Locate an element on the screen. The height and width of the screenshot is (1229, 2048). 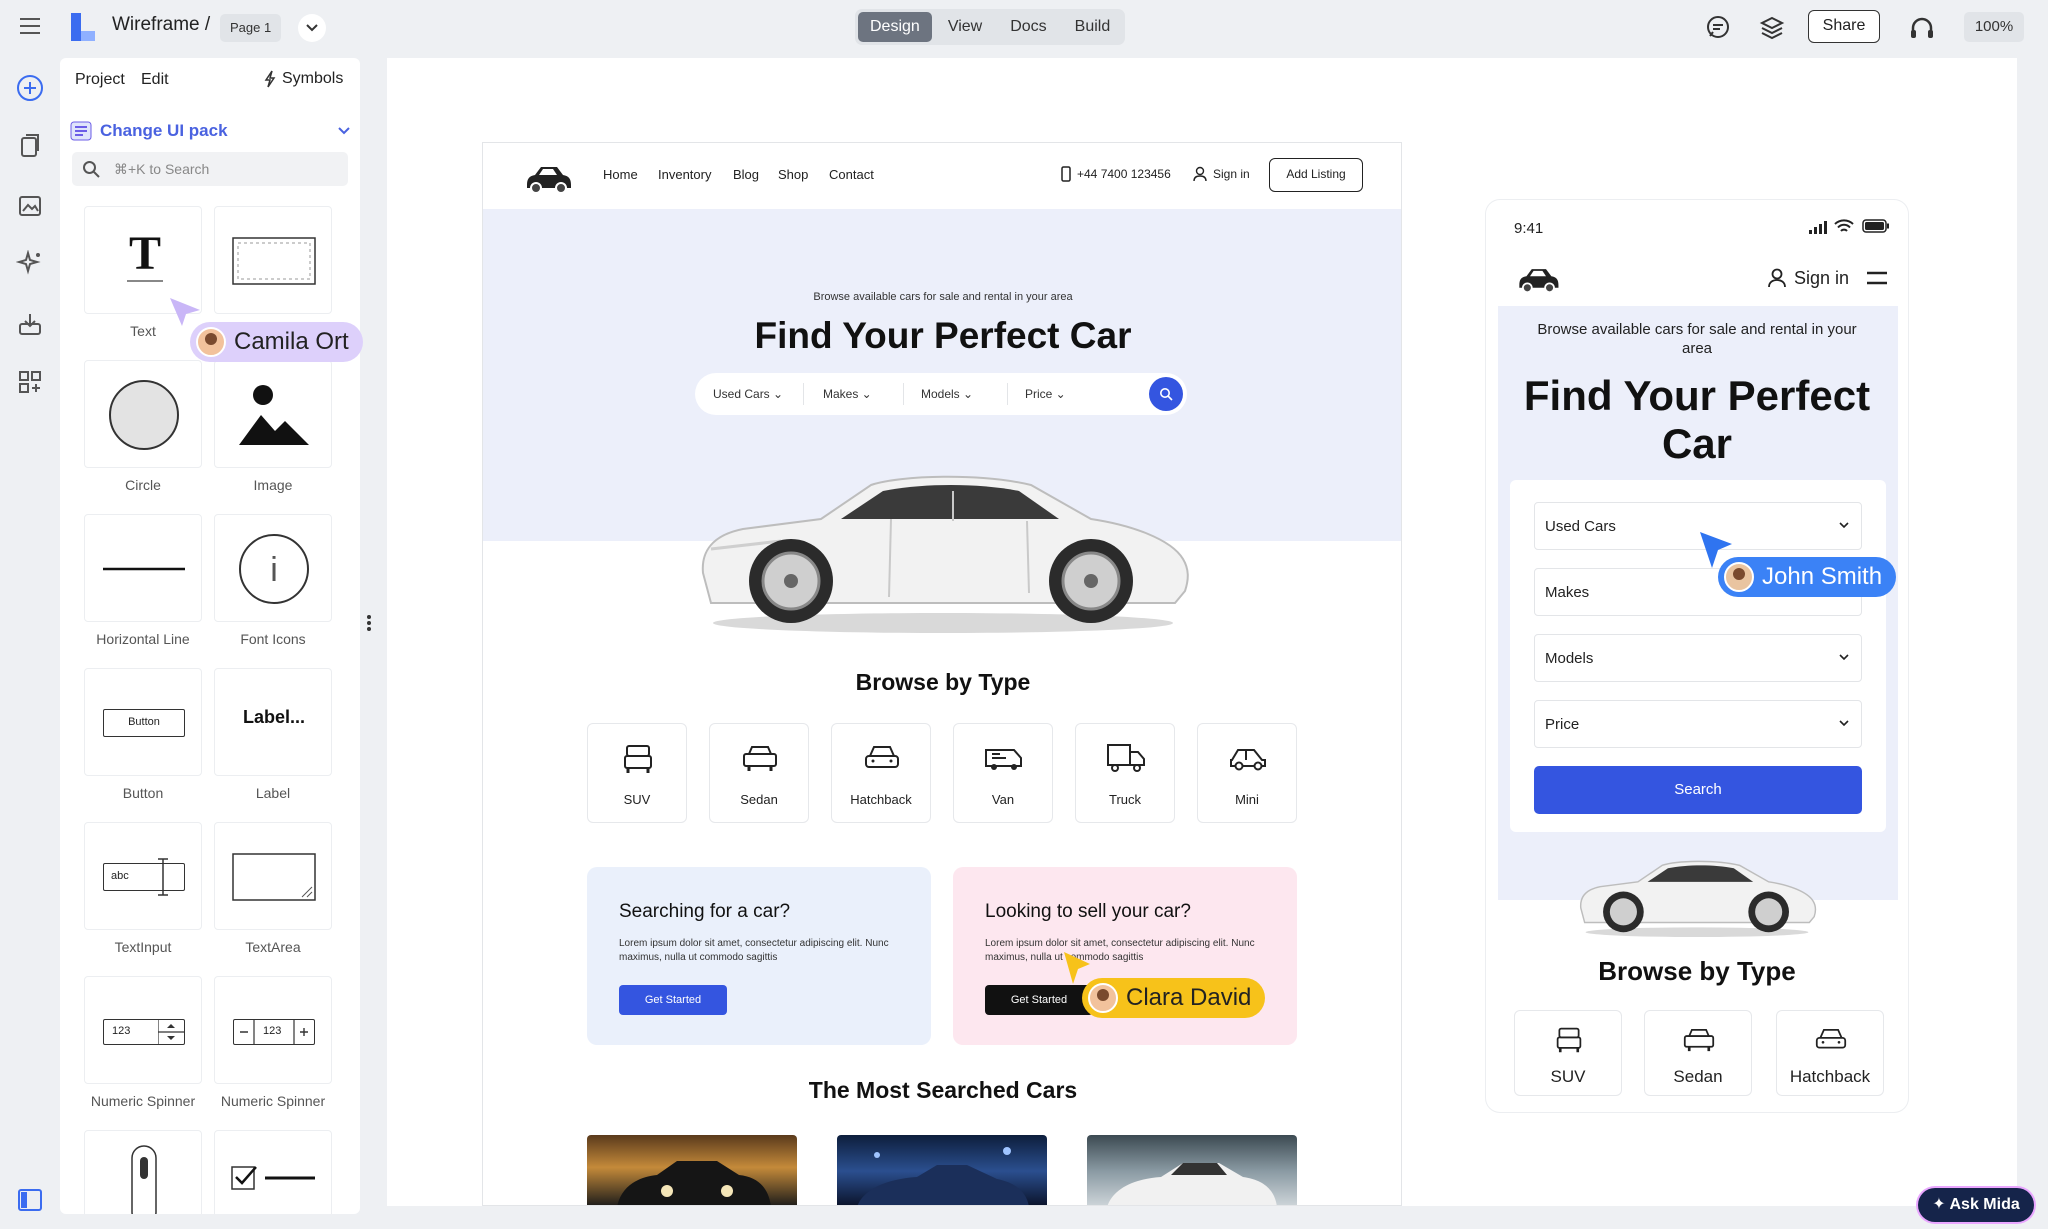
nav-contact: Contact is located at coordinates (851, 174).